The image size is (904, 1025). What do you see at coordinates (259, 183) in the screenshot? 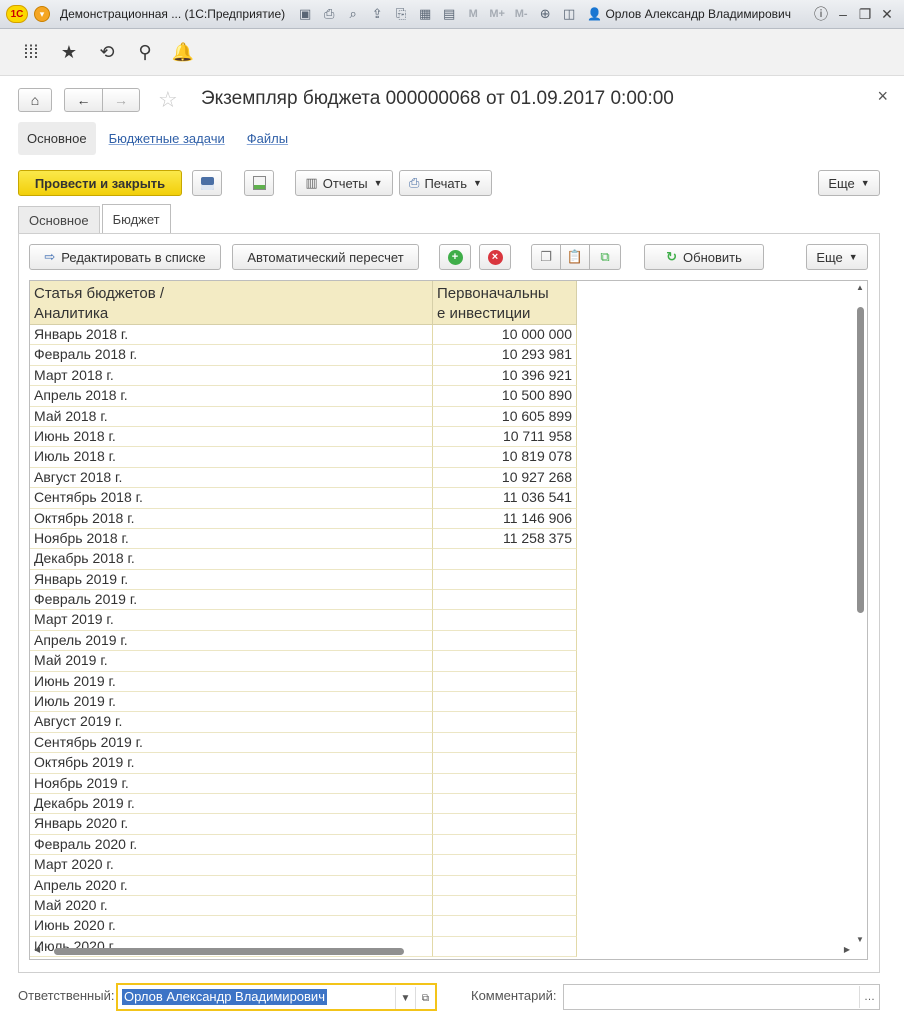
I see `post-button` at bounding box center [259, 183].